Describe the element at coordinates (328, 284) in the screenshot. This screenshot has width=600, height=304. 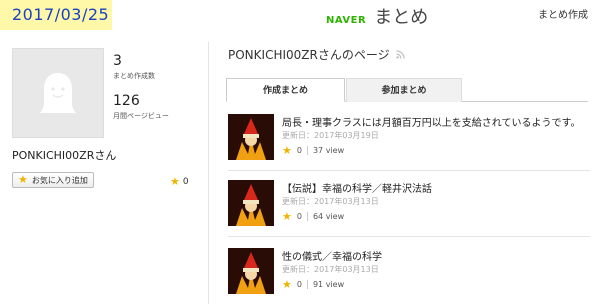
I see `item-views: 91 view` at that location.